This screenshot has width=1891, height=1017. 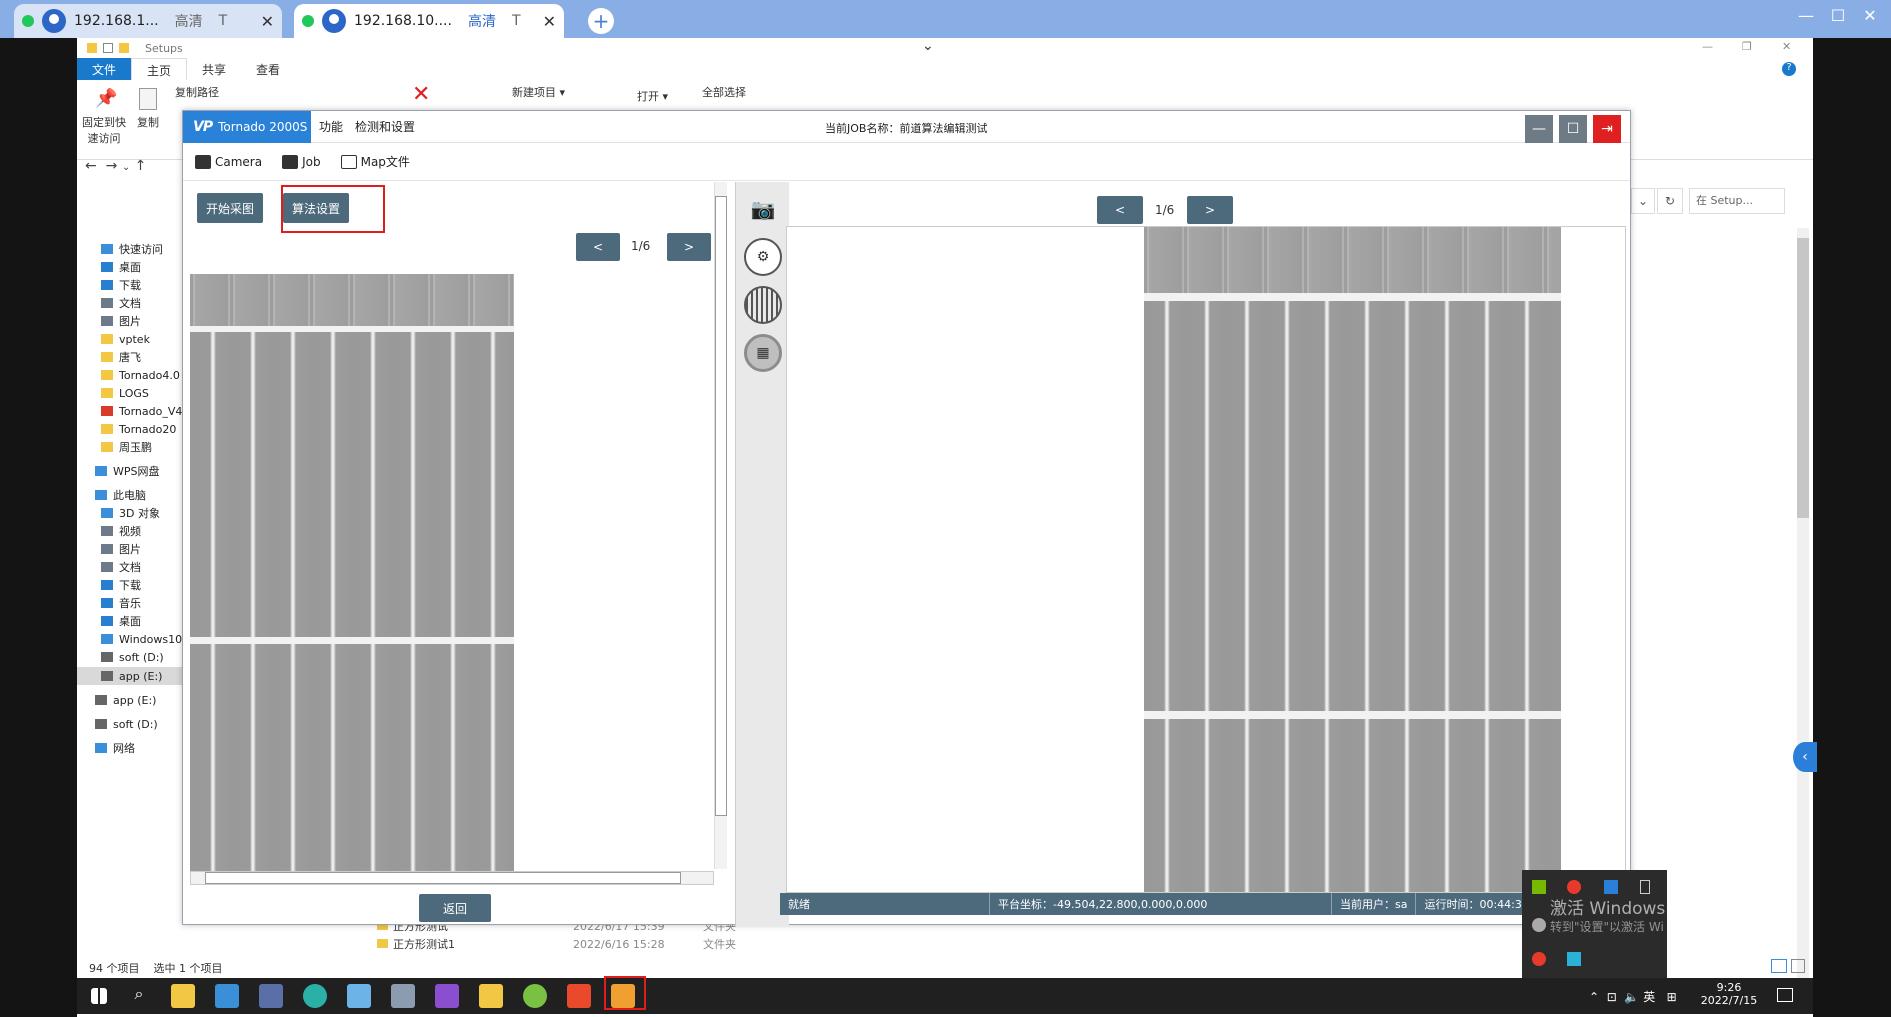 I want to click on open-button: 打开 ▾, so click(x=652, y=96).